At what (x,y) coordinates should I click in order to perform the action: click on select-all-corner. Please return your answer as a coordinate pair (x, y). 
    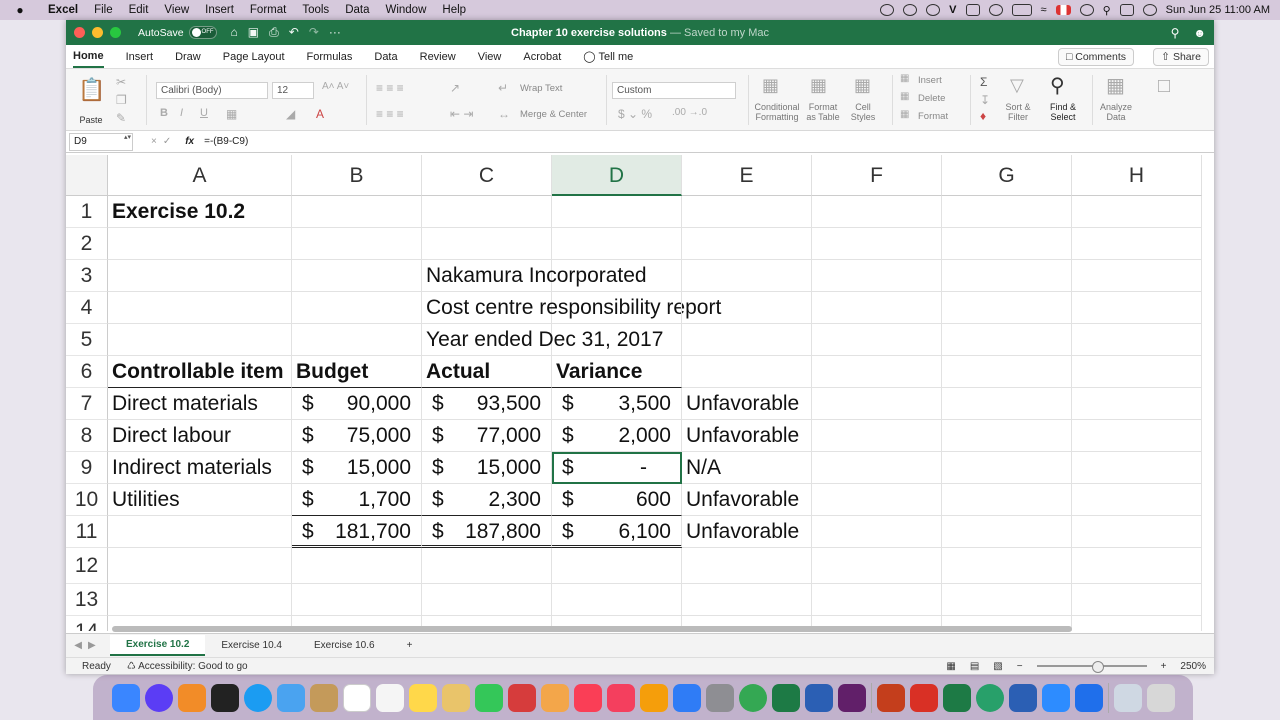
    Looking at the image, I should click on (87, 175).